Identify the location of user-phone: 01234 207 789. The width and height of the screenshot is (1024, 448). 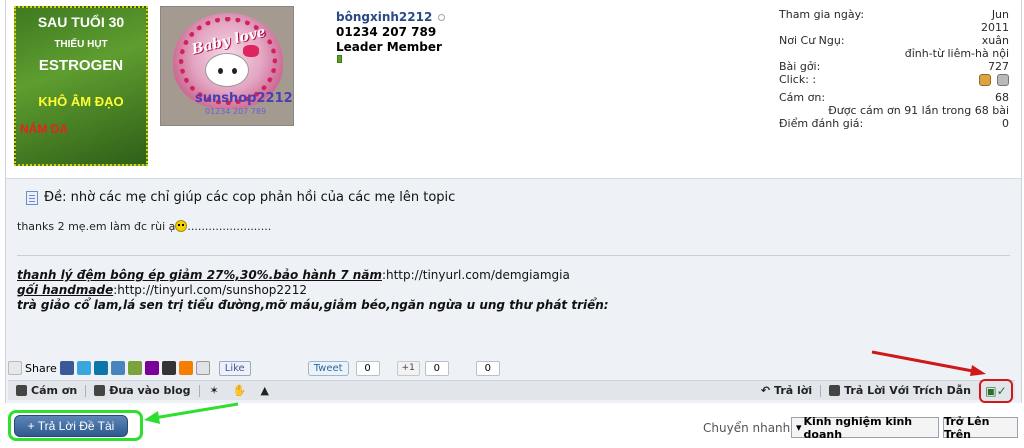
(386, 32).